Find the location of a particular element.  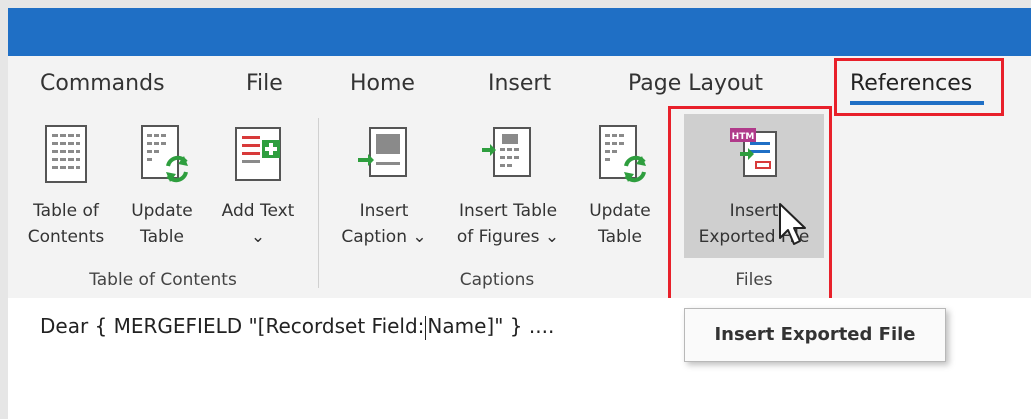

tab-commands: Commands is located at coordinates (102, 84).